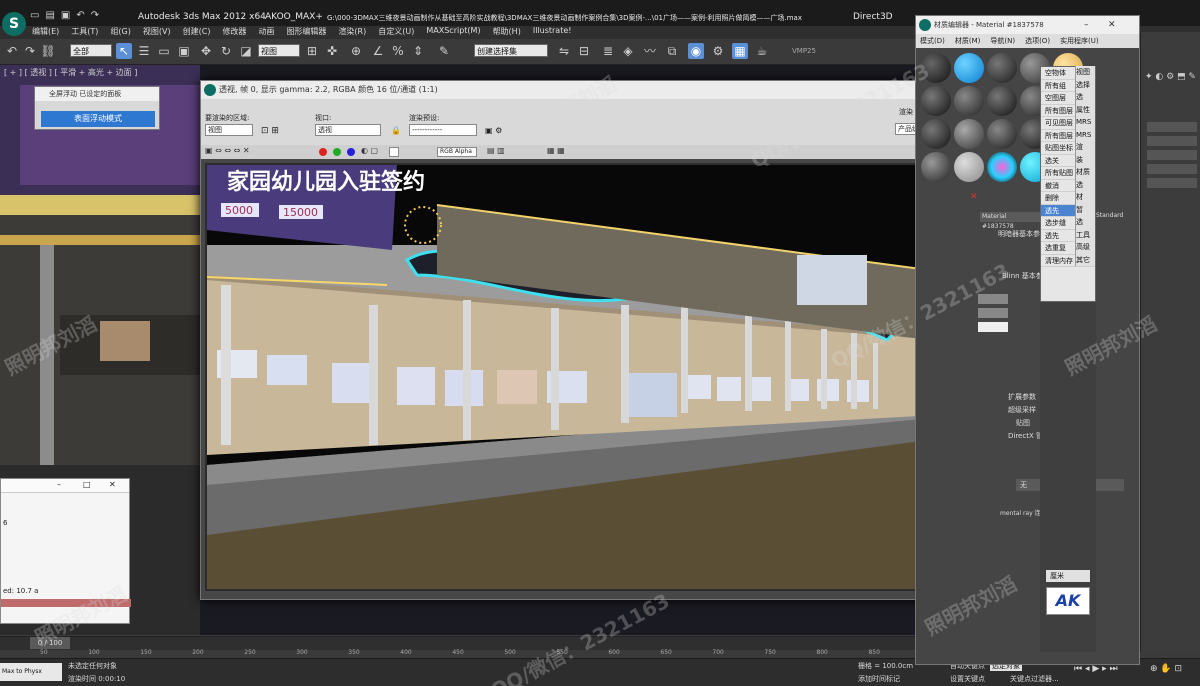 This screenshot has height=686, width=1200. Describe the element at coordinates (1085, 247) in the screenshot. I see `menu-item: 高级` at that location.